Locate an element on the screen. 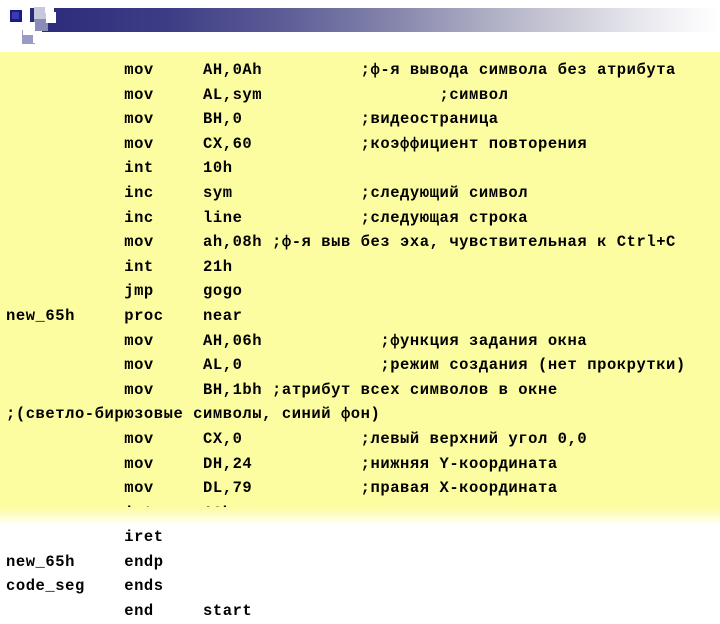  code-line: mov DH,24 ;нижняя Y-координата is located at coordinates (282, 463).